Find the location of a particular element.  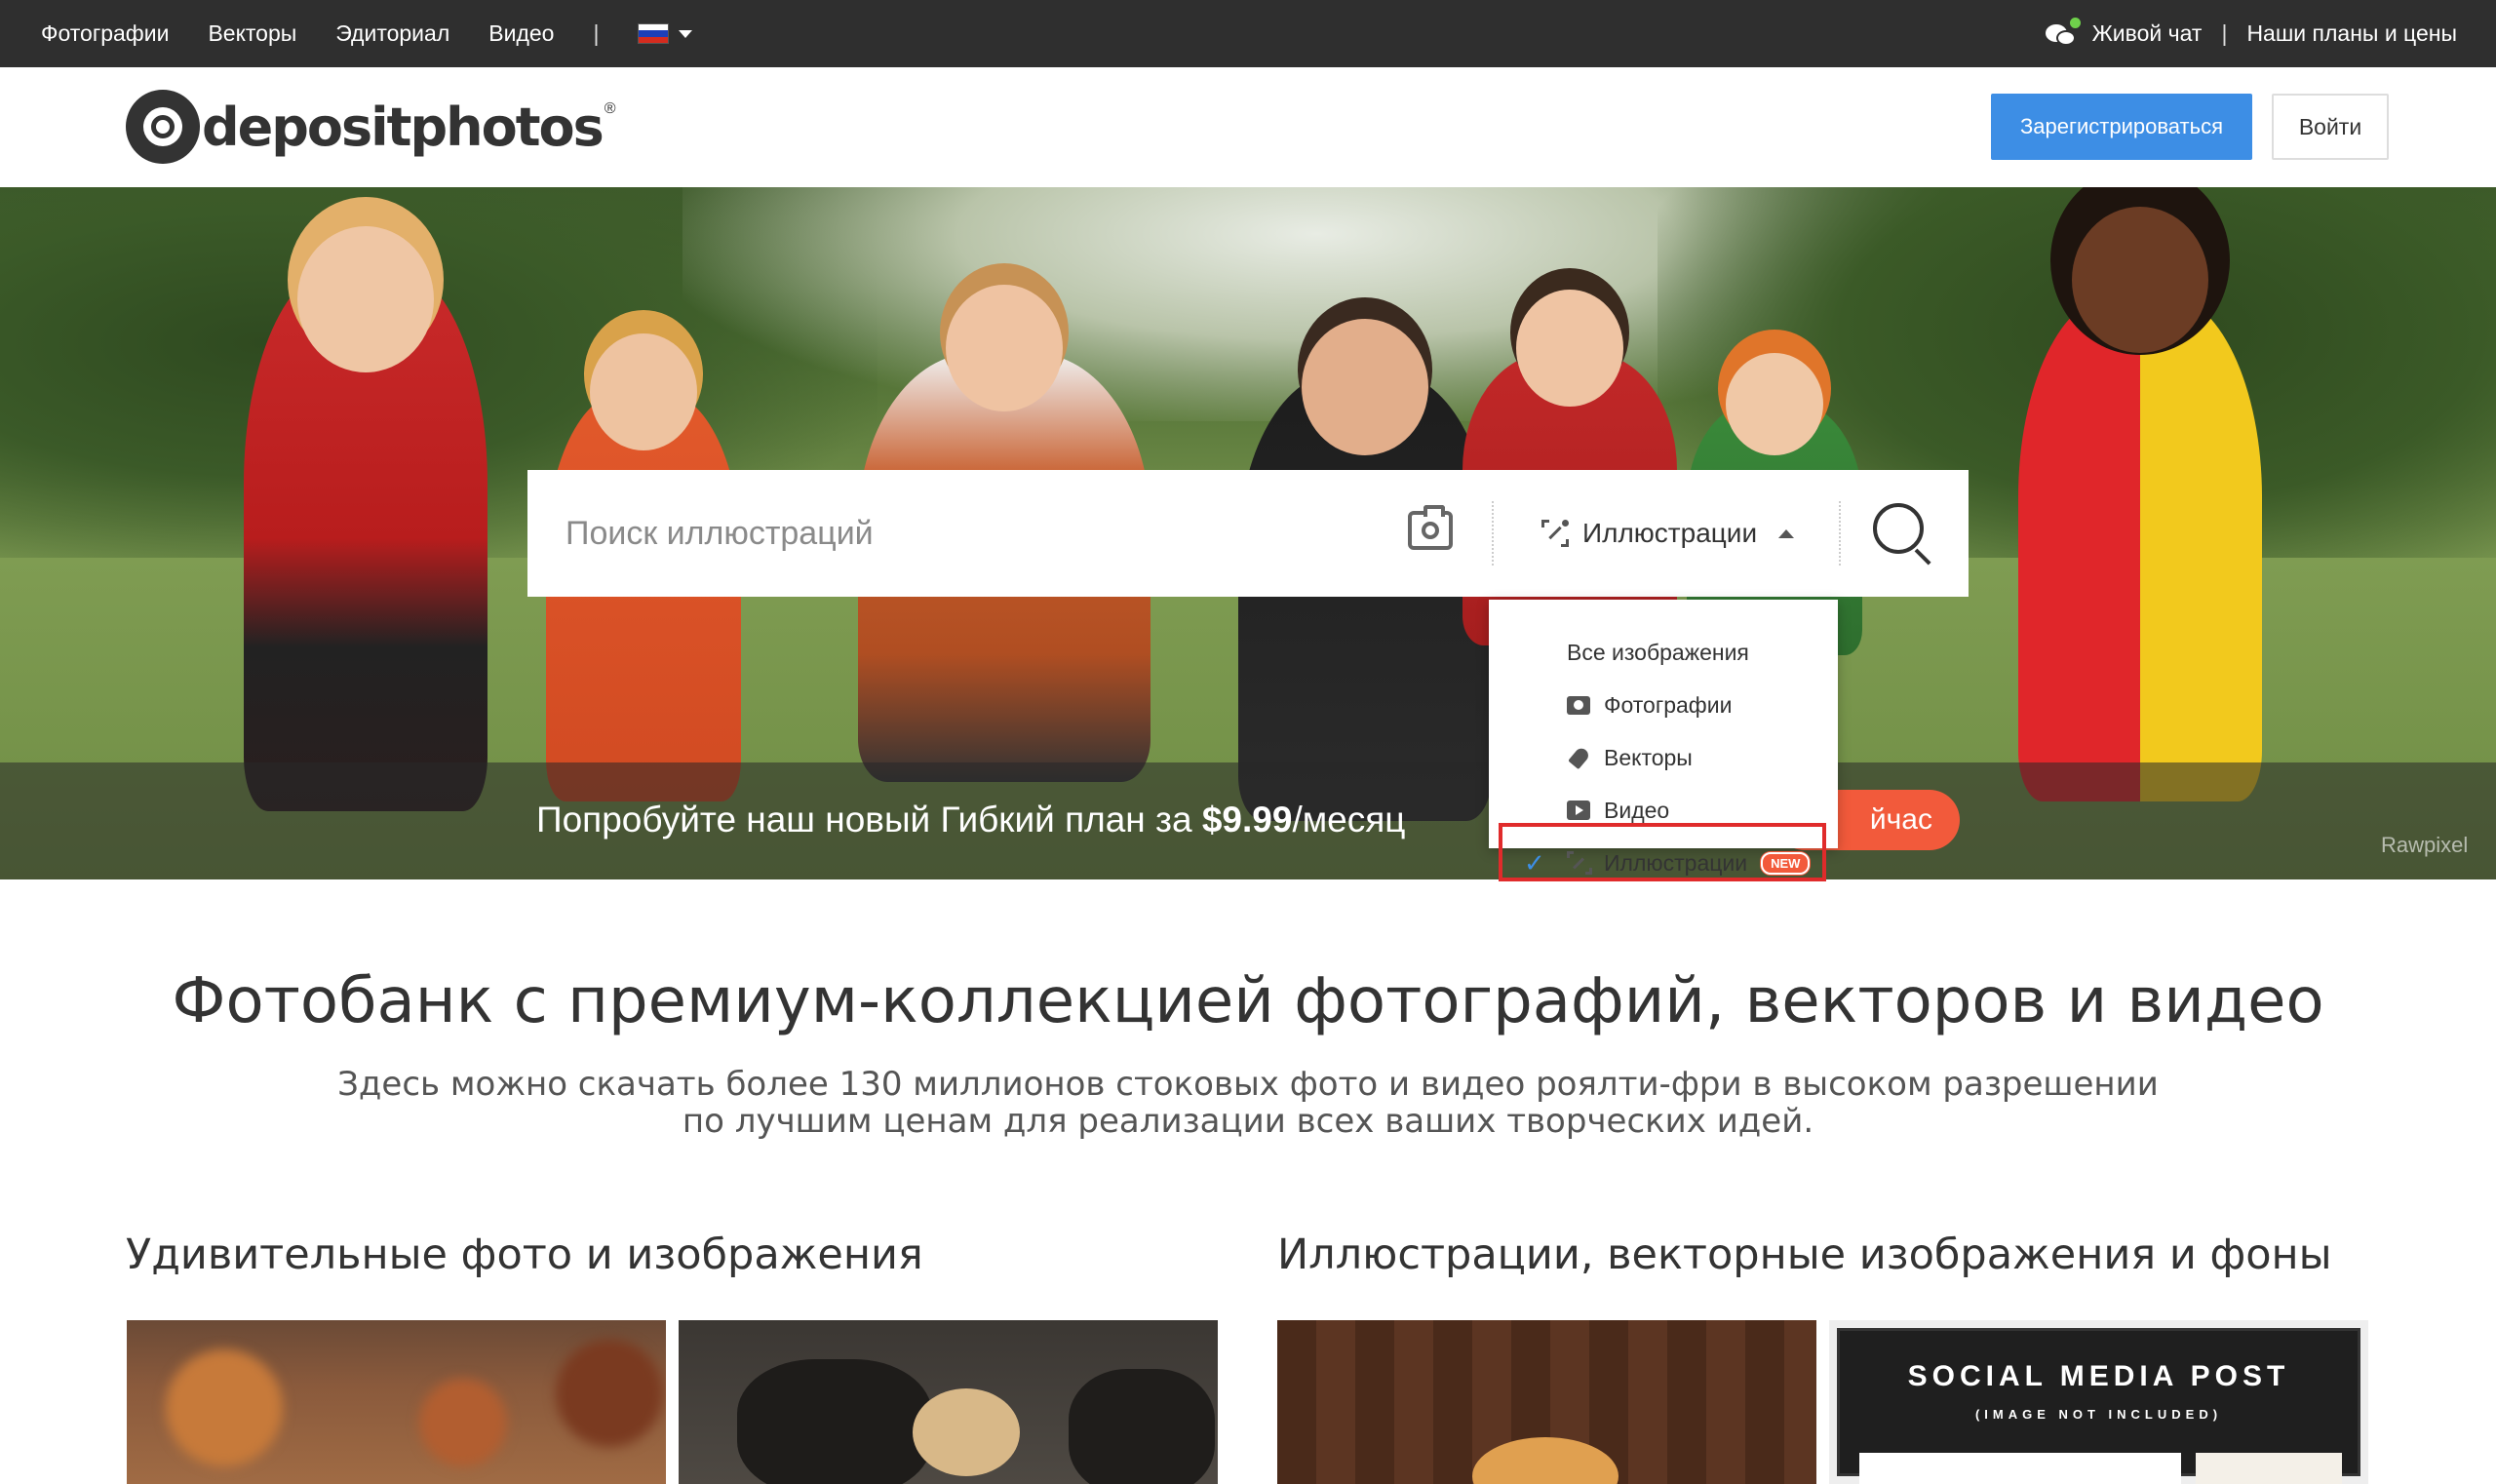

search-bar: Иллюстрации is located at coordinates (1248, 533).